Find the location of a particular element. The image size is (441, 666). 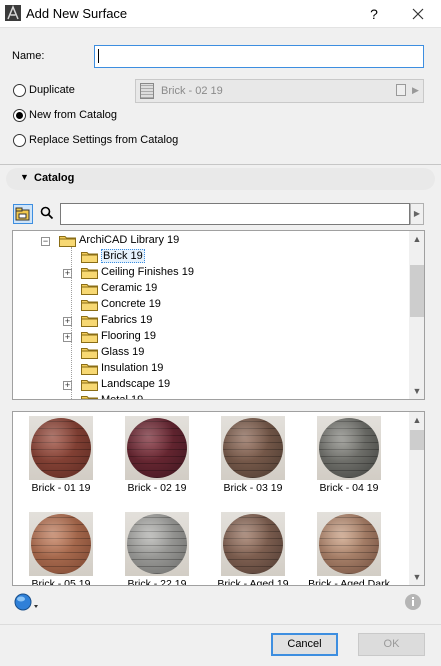

collapse-triangle-icon: ▼ is located at coordinates (24, 177).